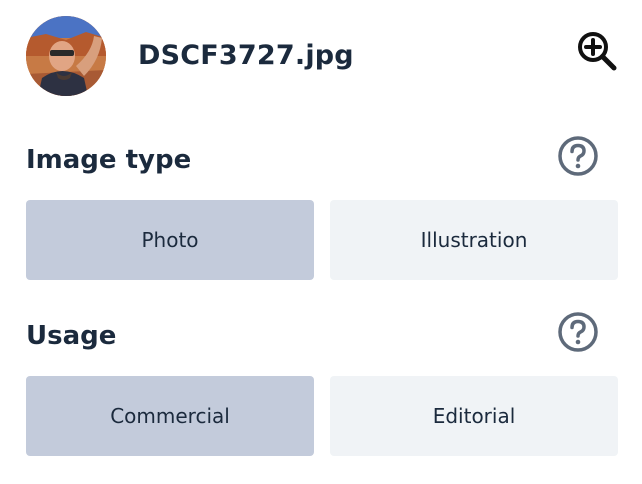 The image size is (642, 484). What do you see at coordinates (578, 332) in the screenshot?
I see `usage-help-icon` at bounding box center [578, 332].